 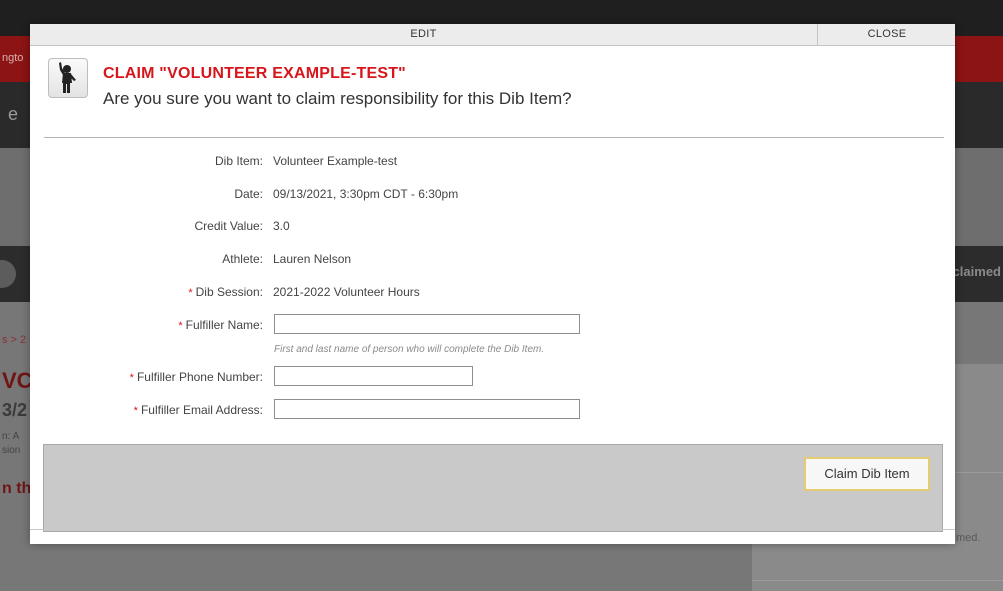 What do you see at coordinates (492, 194) in the screenshot?
I see `date-row: Date: 09/13/2021, 3:30pm CDT - 6:30pm` at bounding box center [492, 194].